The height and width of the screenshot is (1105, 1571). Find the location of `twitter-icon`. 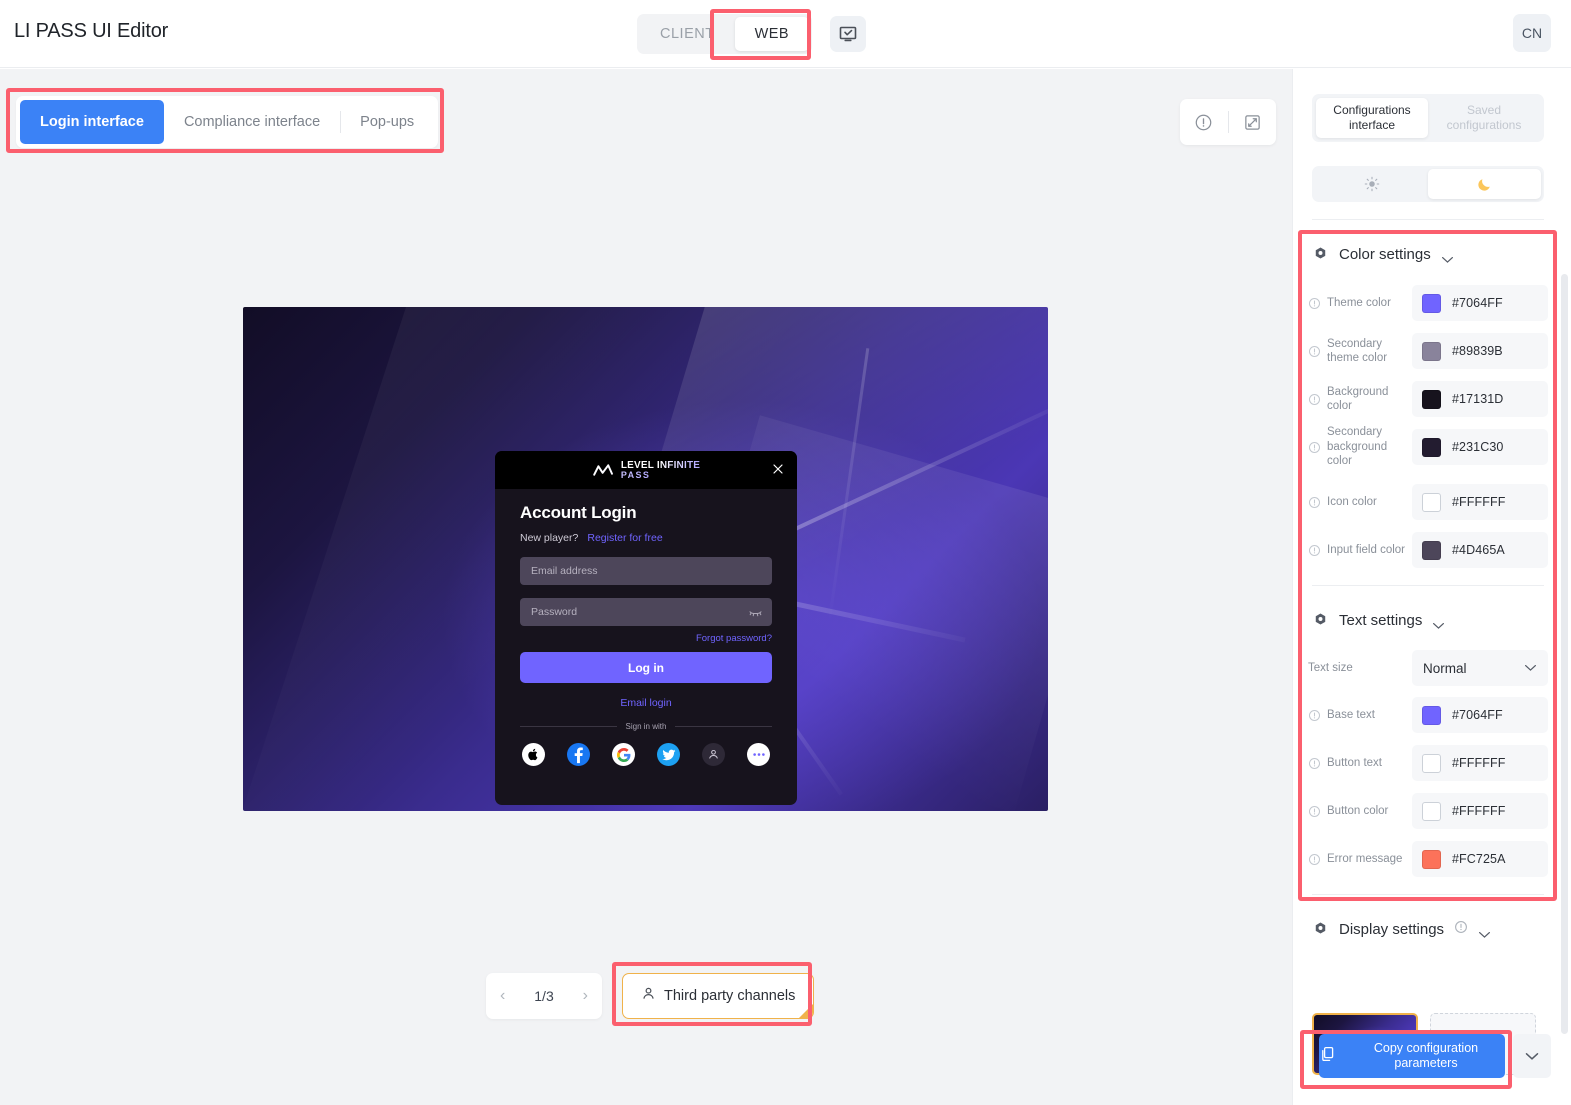

twitter-icon is located at coordinates (668, 754).